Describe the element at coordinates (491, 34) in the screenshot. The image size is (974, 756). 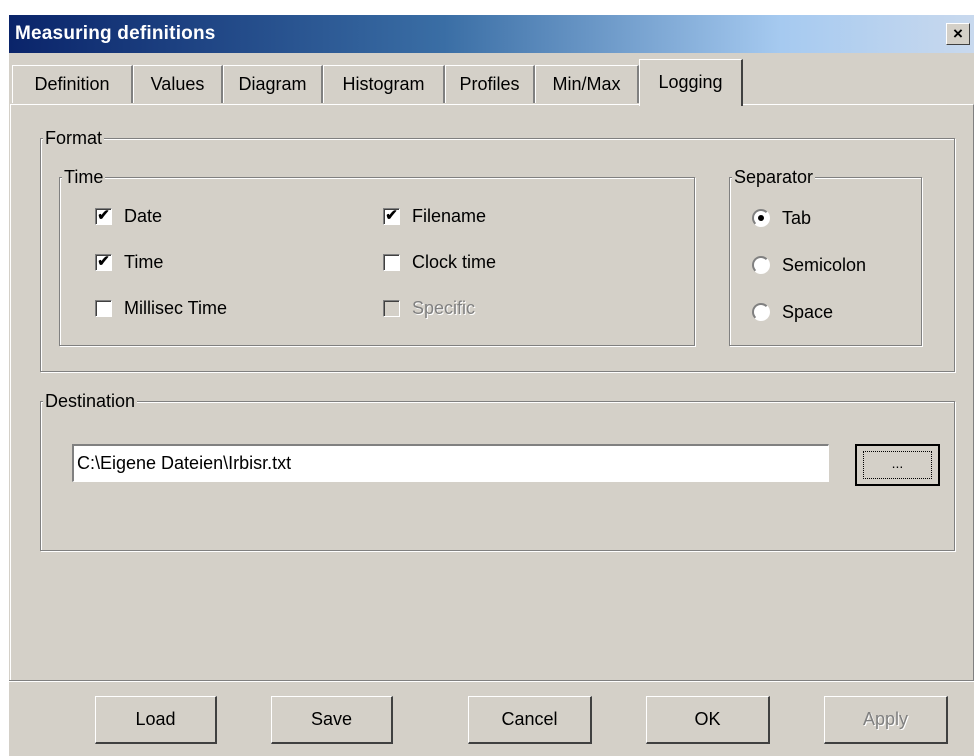
I see `title-bar: Measuring definitions ×` at that location.